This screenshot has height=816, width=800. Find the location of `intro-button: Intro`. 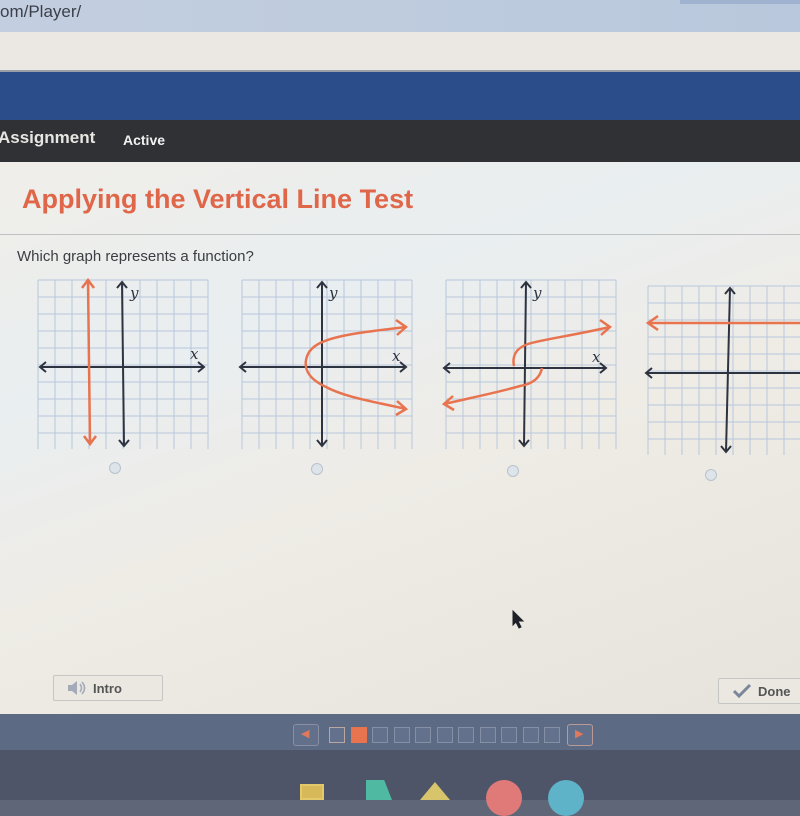

intro-button: Intro is located at coordinates (108, 688).